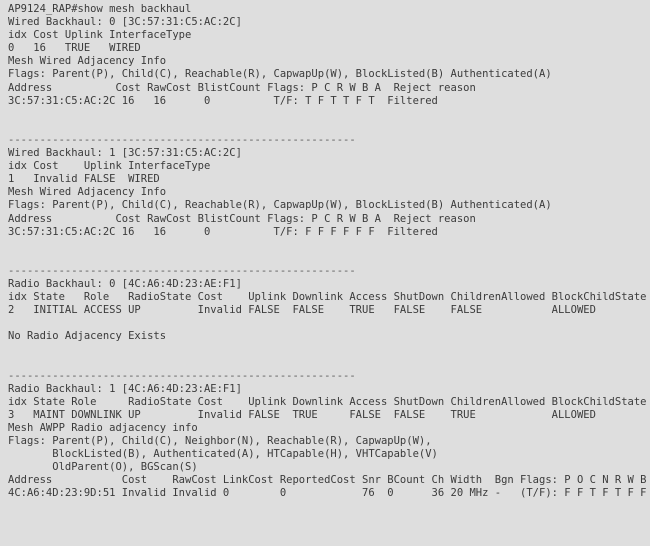 Image resolution: width=650 pixels, height=546 pixels. What do you see at coordinates (125, 22) in the screenshot?
I see `terminal-line: Wired Backhaul: 0 [3C:57:31:C5:AC:2C]` at bounding box center [125, 22].